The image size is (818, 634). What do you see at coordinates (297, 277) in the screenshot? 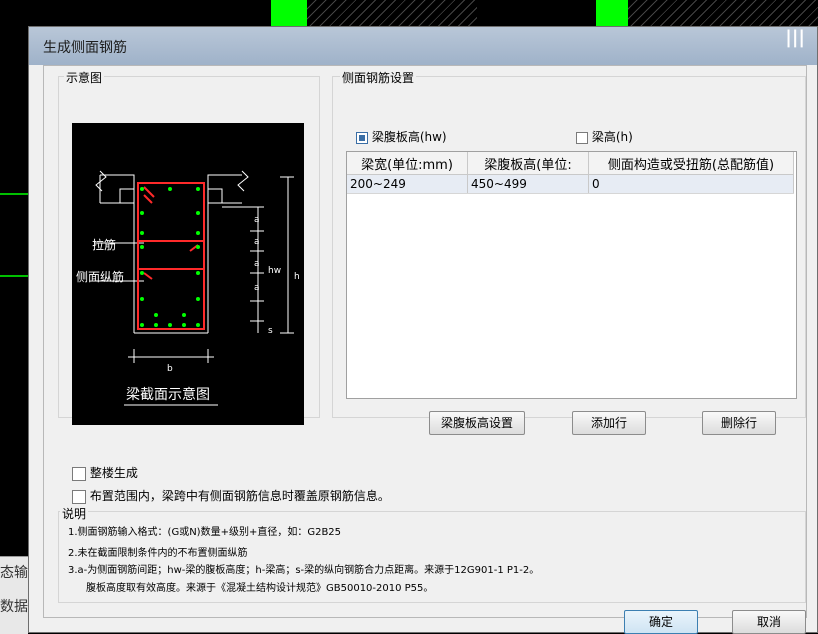
I see `dim-h: h` at bounding box center [297, 277].